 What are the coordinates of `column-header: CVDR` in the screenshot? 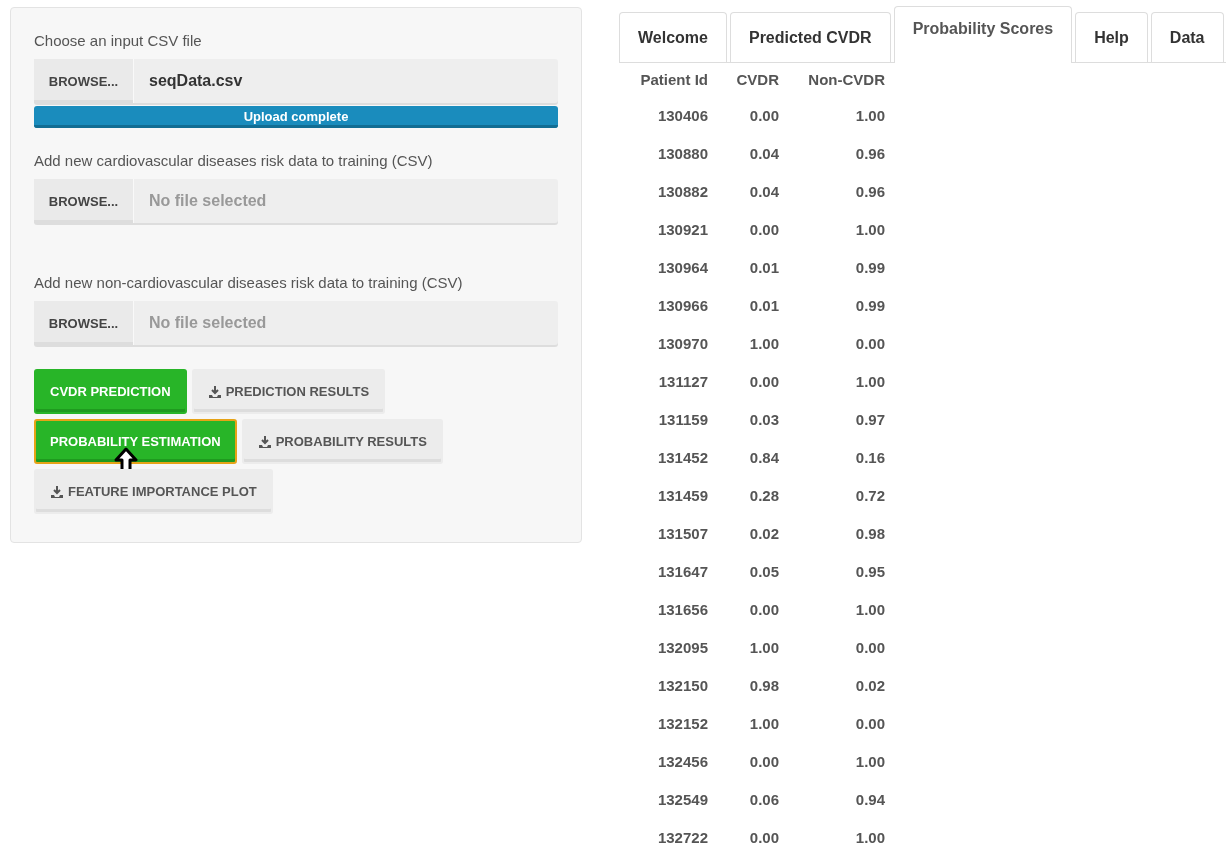 It's located at (757, 80).